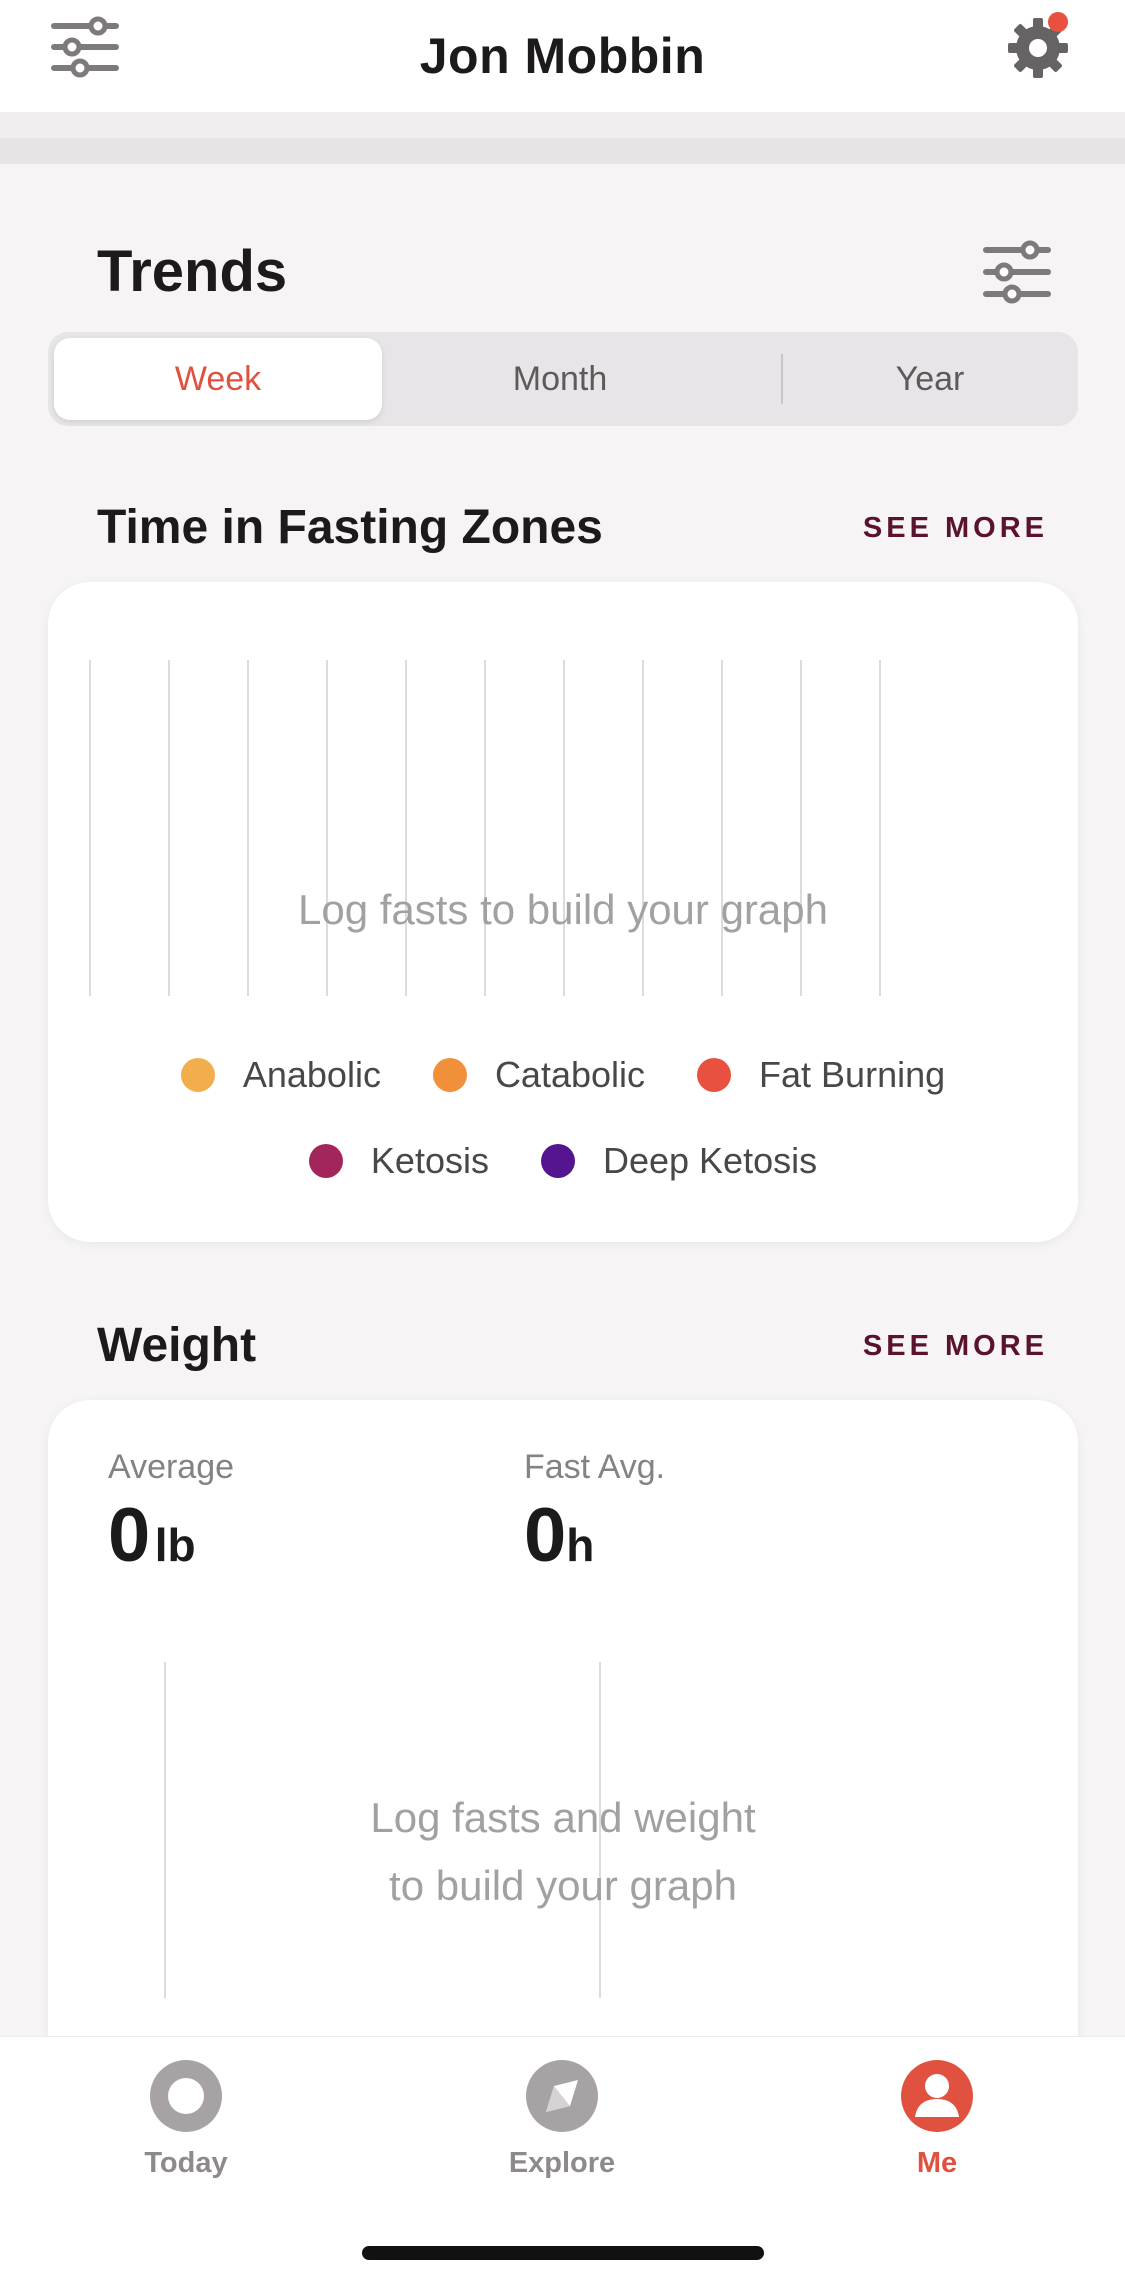 This screenshot has width=1125, height=2284. What do you see at coordinates (177, 1345) in the screenshot?
I see `weight-title: Weight` at bounding box center [177, 1345].